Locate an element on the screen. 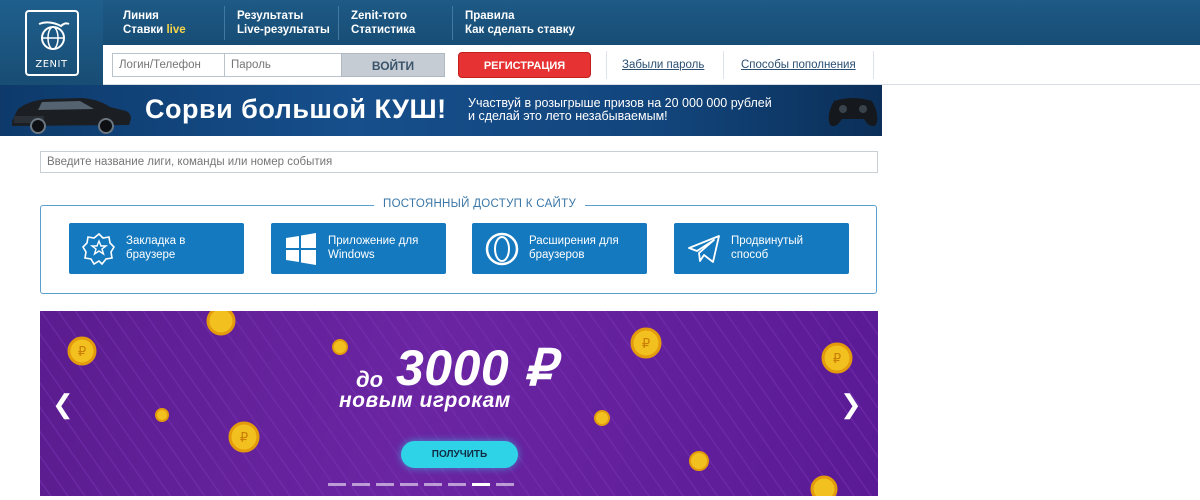 This screenshot has width=1200, height=500. opera-icon is located at coordinates (502, 249).